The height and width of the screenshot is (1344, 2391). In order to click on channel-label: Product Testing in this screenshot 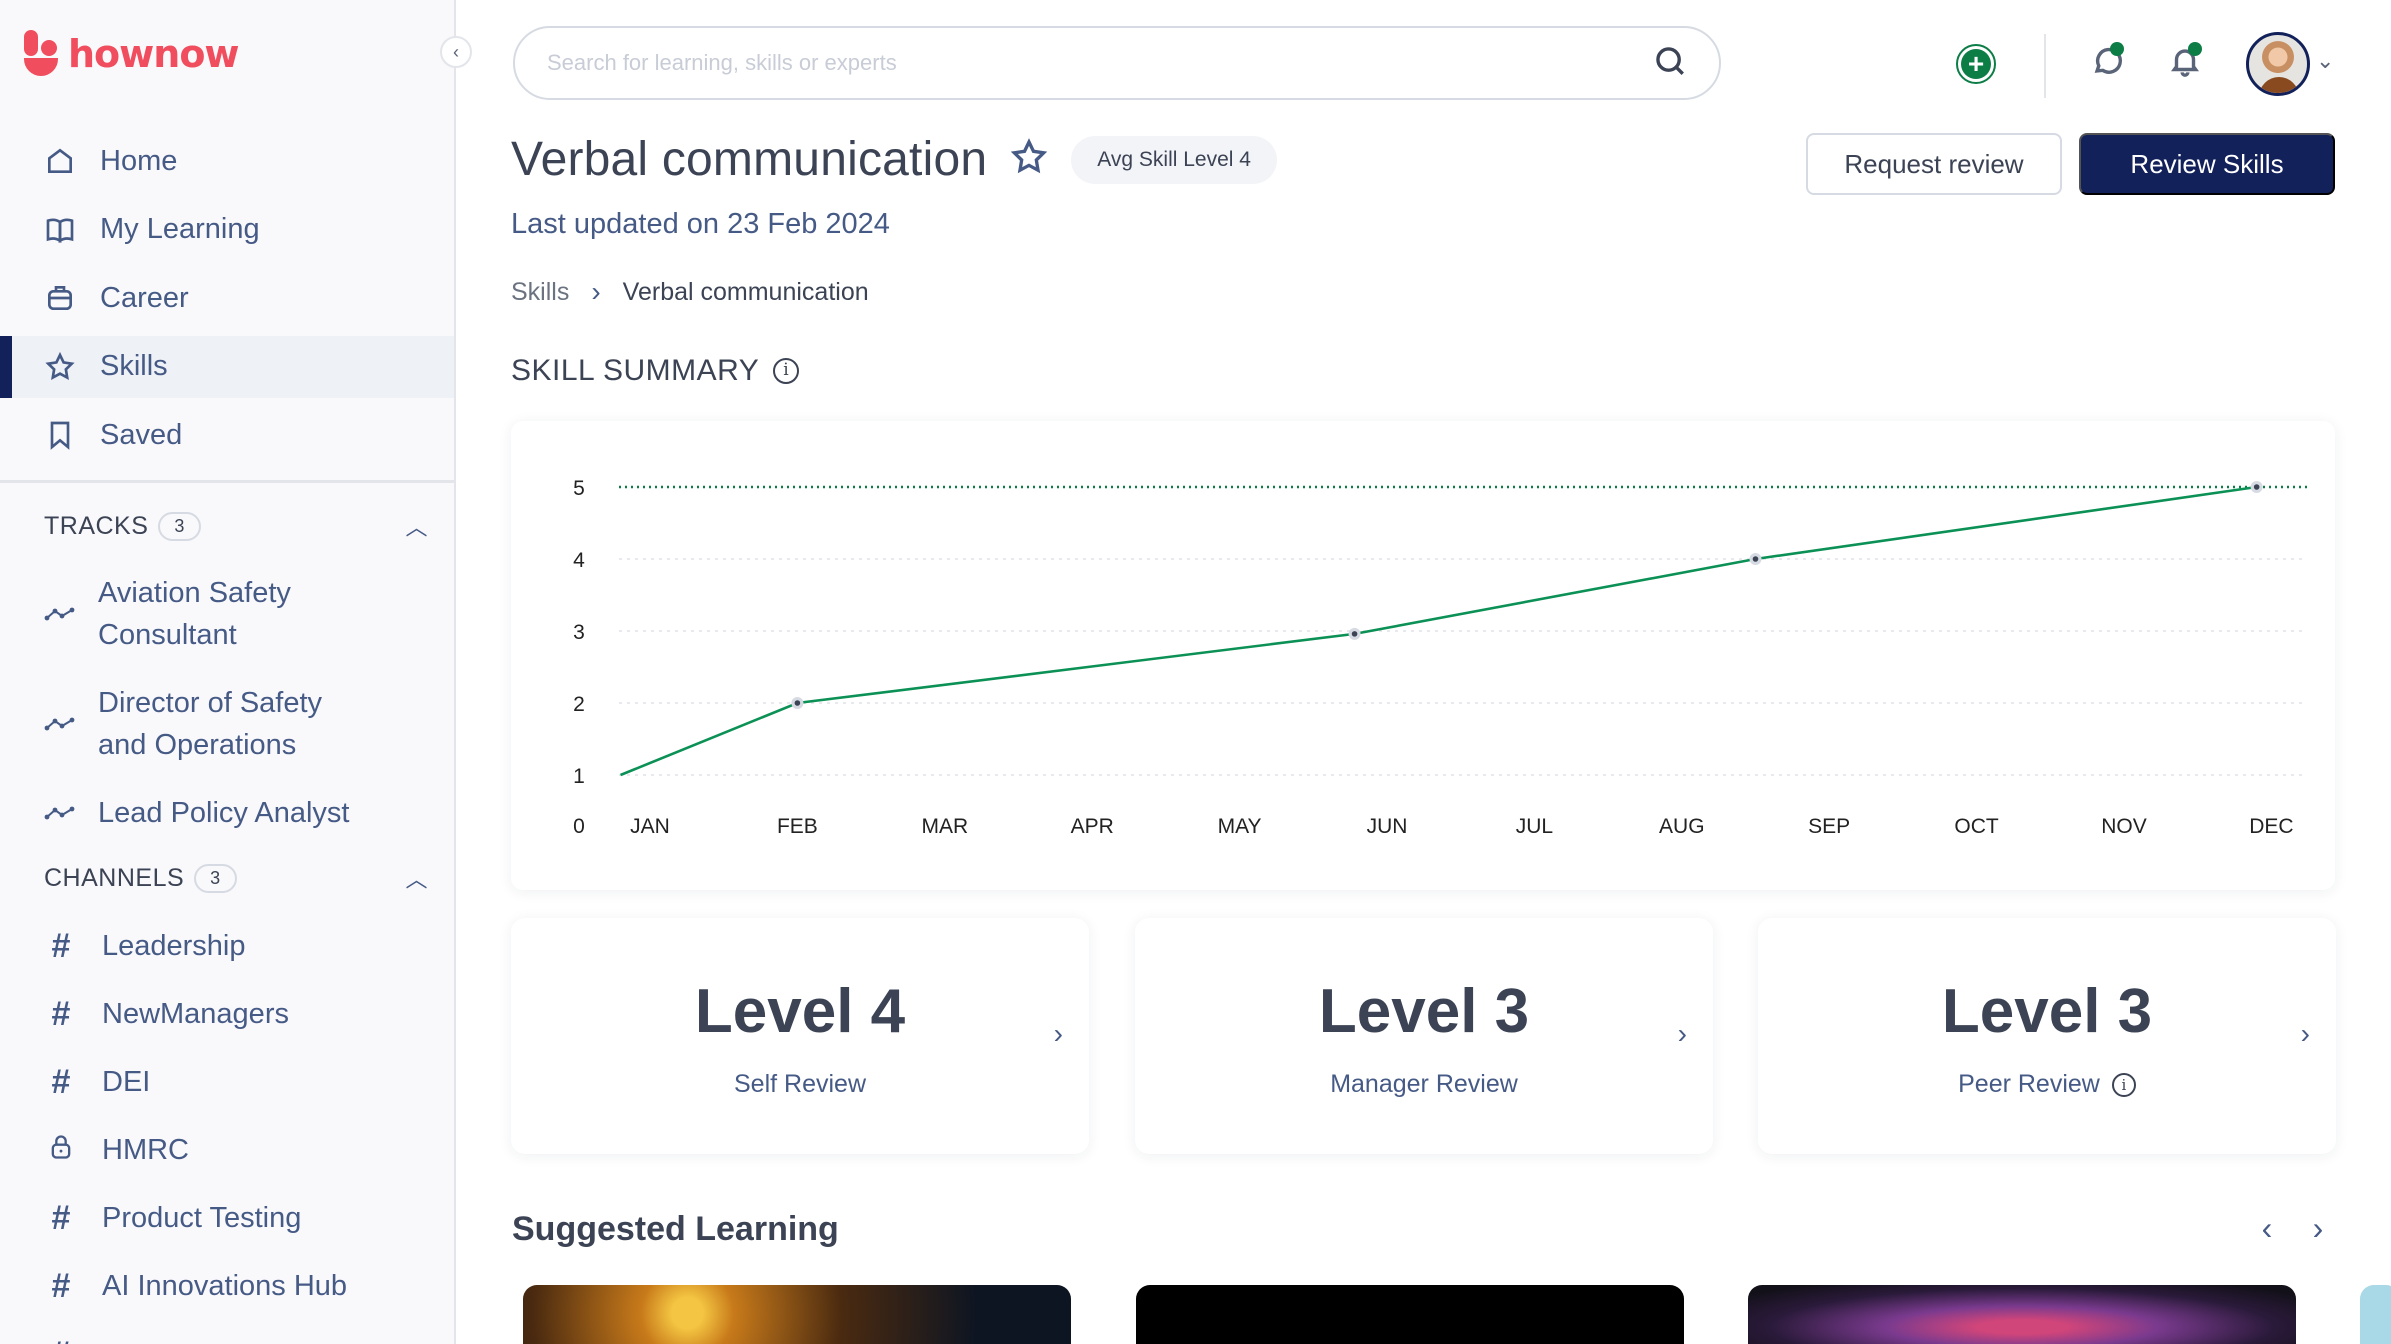, I will do `click(202, 1217)`.